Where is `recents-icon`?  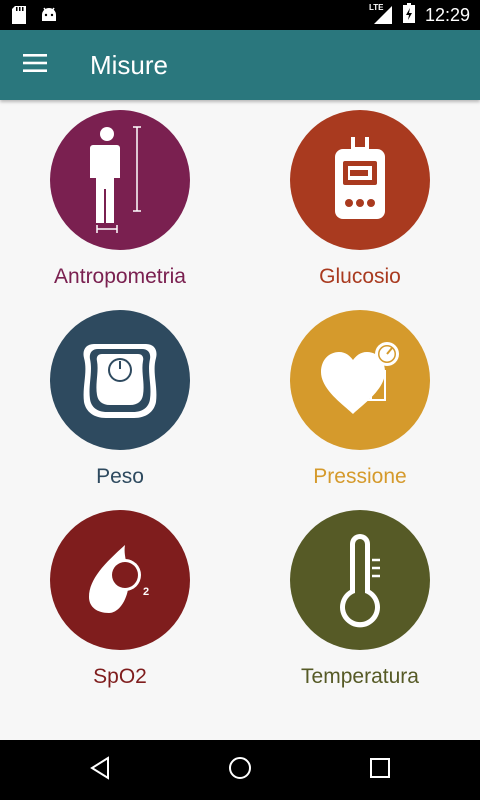
recents-icon is located at coordinates (380, 770).